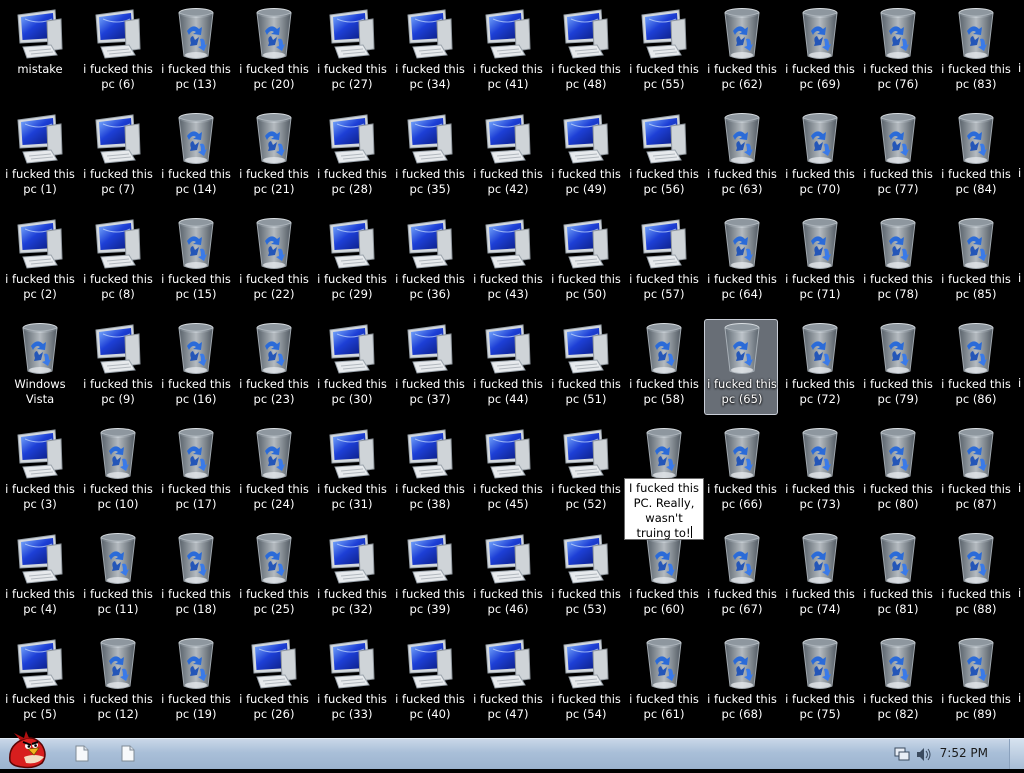  Describe the element at coordinates (975, 367) in the screenshot. I see `desktop-icon: i fucked this pc (86)` at that location.